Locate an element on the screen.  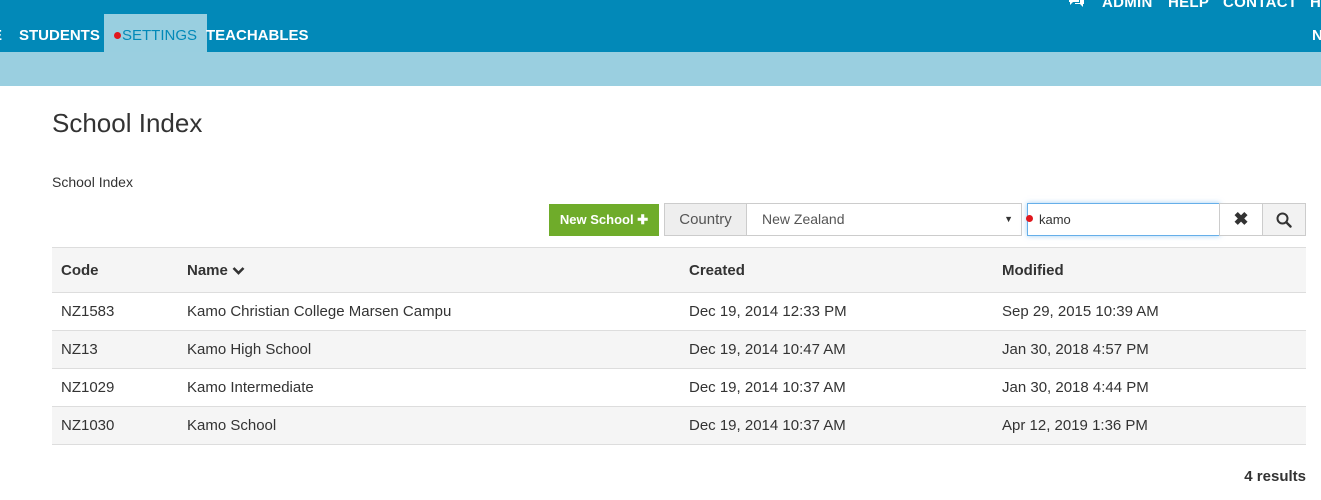
column-header-modified: Modified is located at coordinates (1149, 270).